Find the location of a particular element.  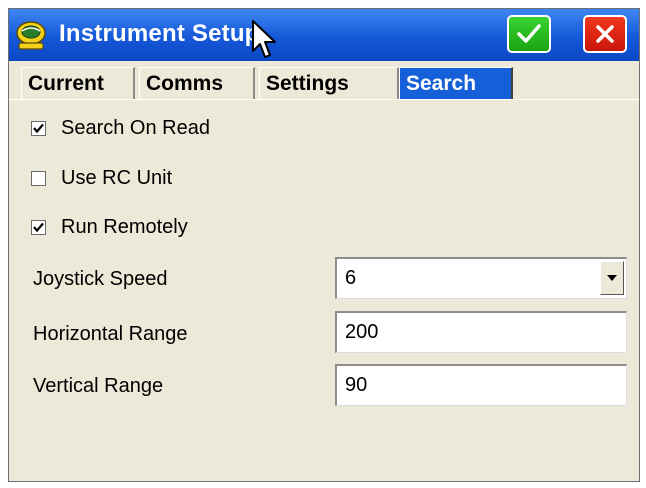

use-rc-unit-option: Use RC Unit is located at coordinates (101, 178).